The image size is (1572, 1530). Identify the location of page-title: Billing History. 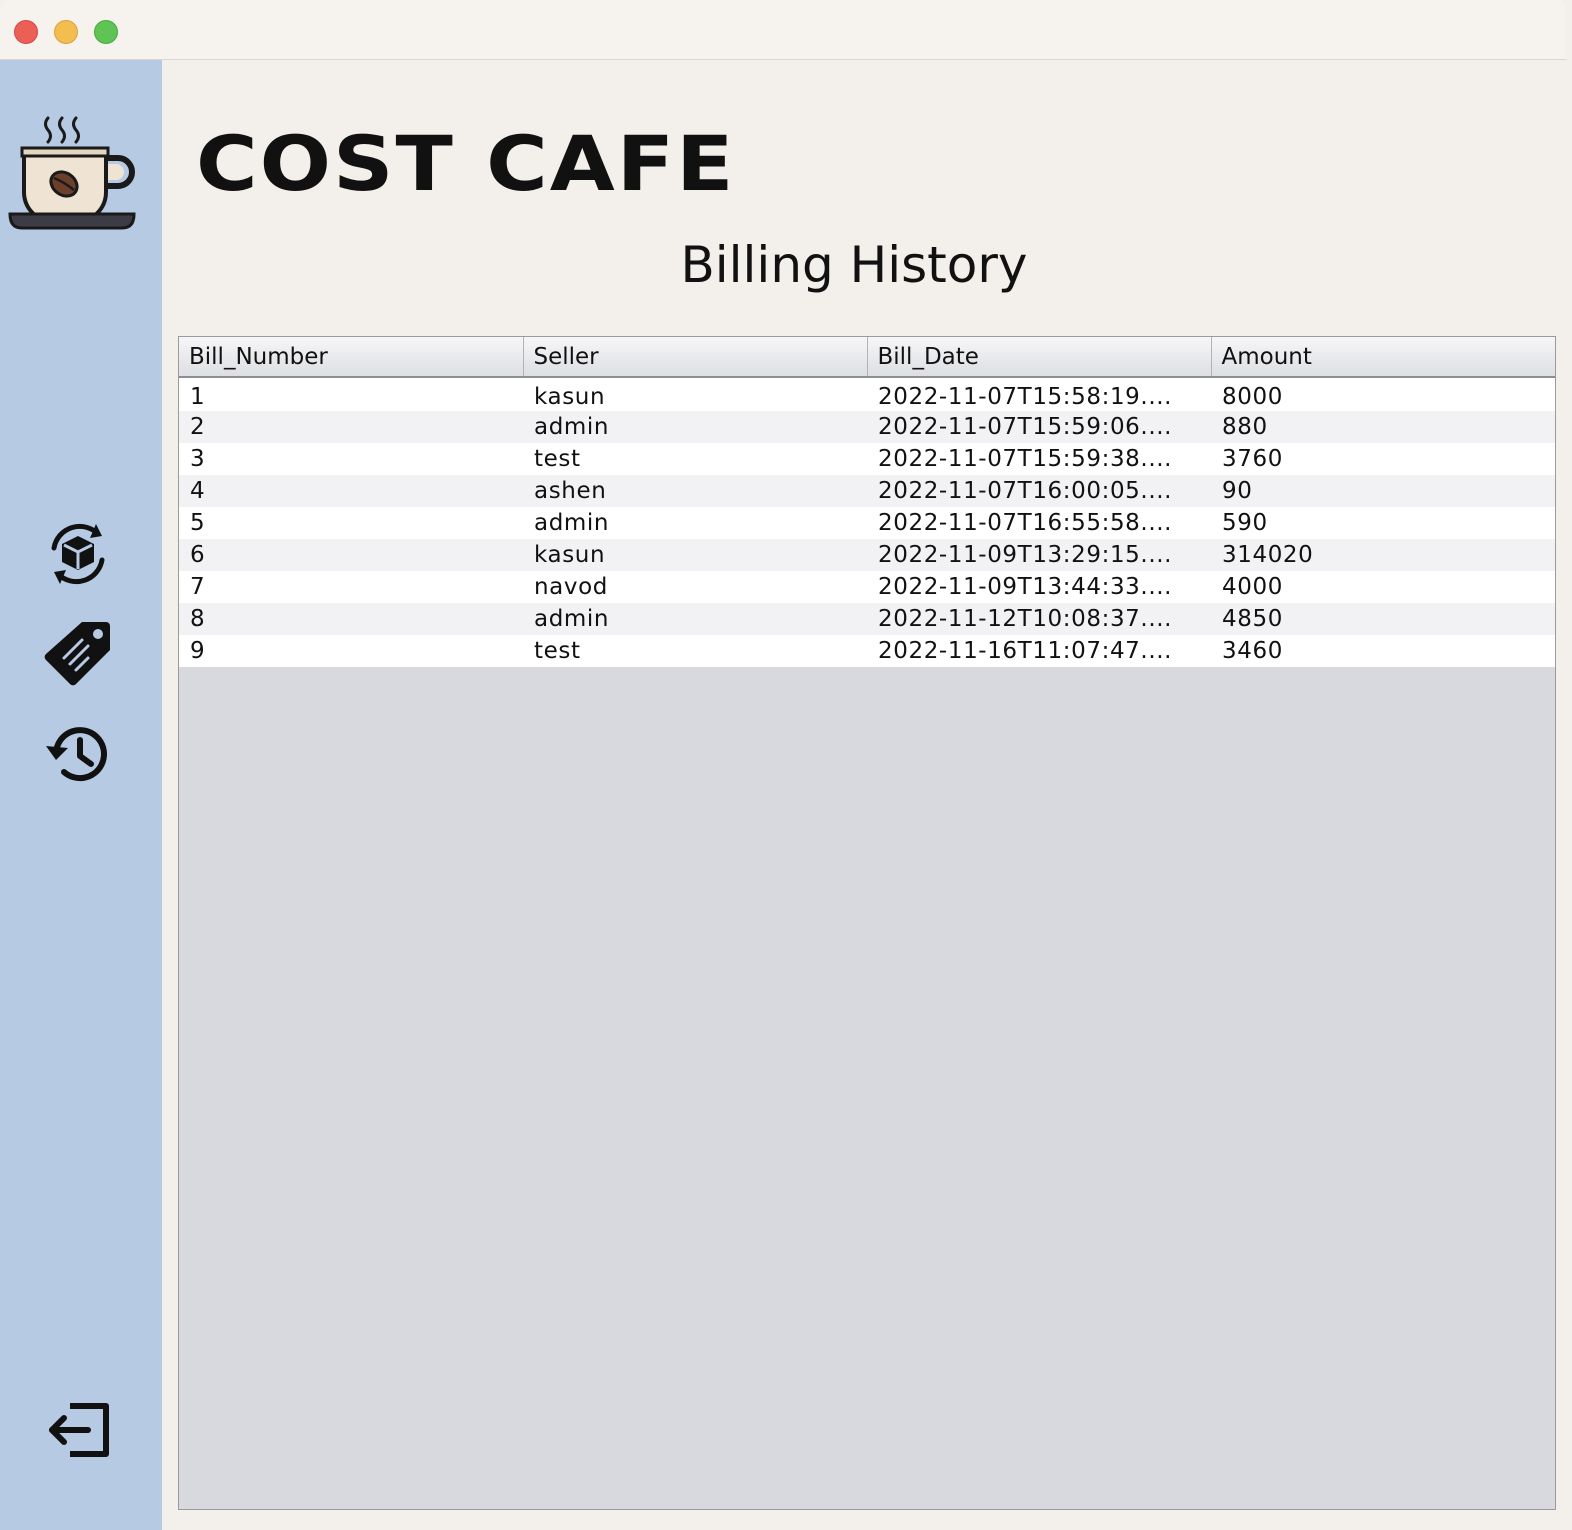
(854, 265).